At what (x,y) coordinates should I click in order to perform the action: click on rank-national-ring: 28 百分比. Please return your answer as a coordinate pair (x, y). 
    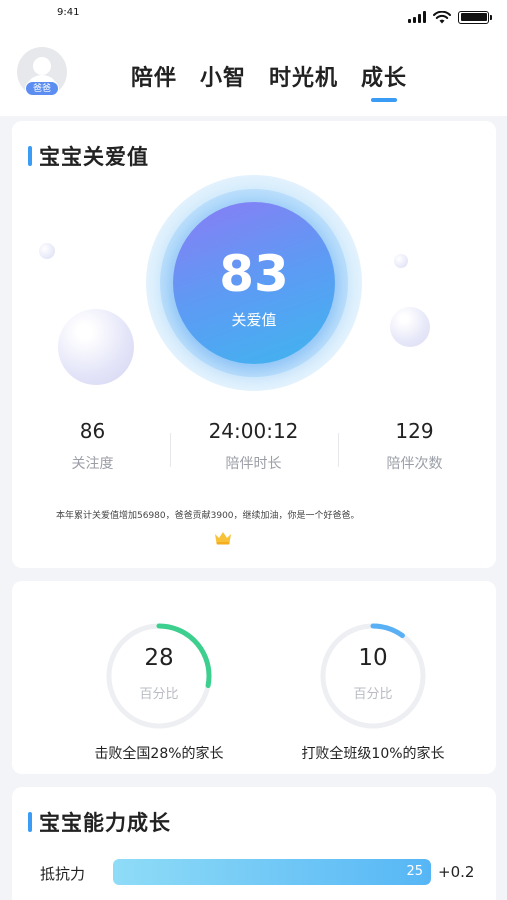
    Looking at the image, I should click on (159, 676).